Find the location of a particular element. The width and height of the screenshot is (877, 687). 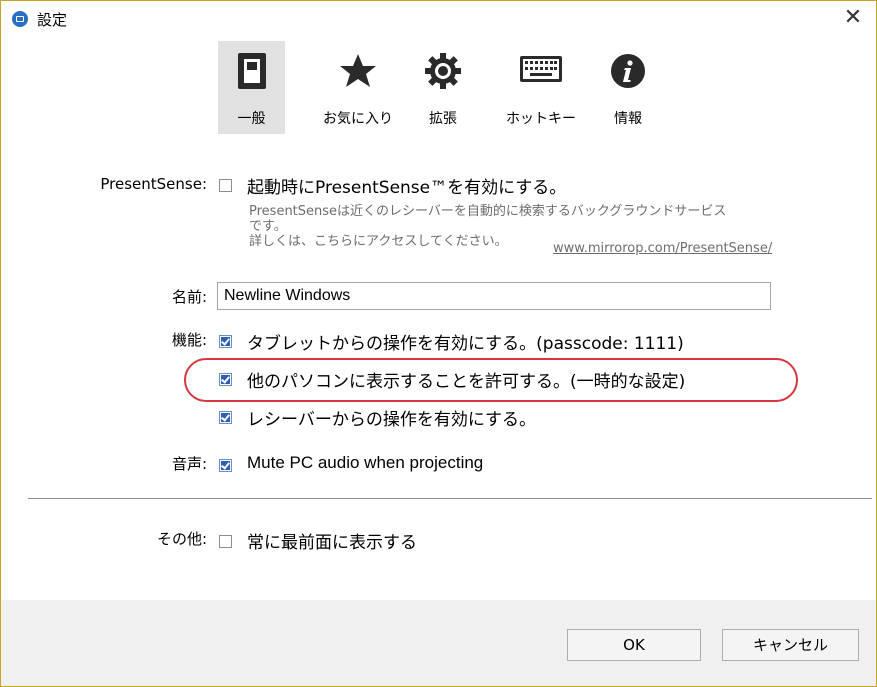

tab-general: 一般 is located at coordinates (251, 87).